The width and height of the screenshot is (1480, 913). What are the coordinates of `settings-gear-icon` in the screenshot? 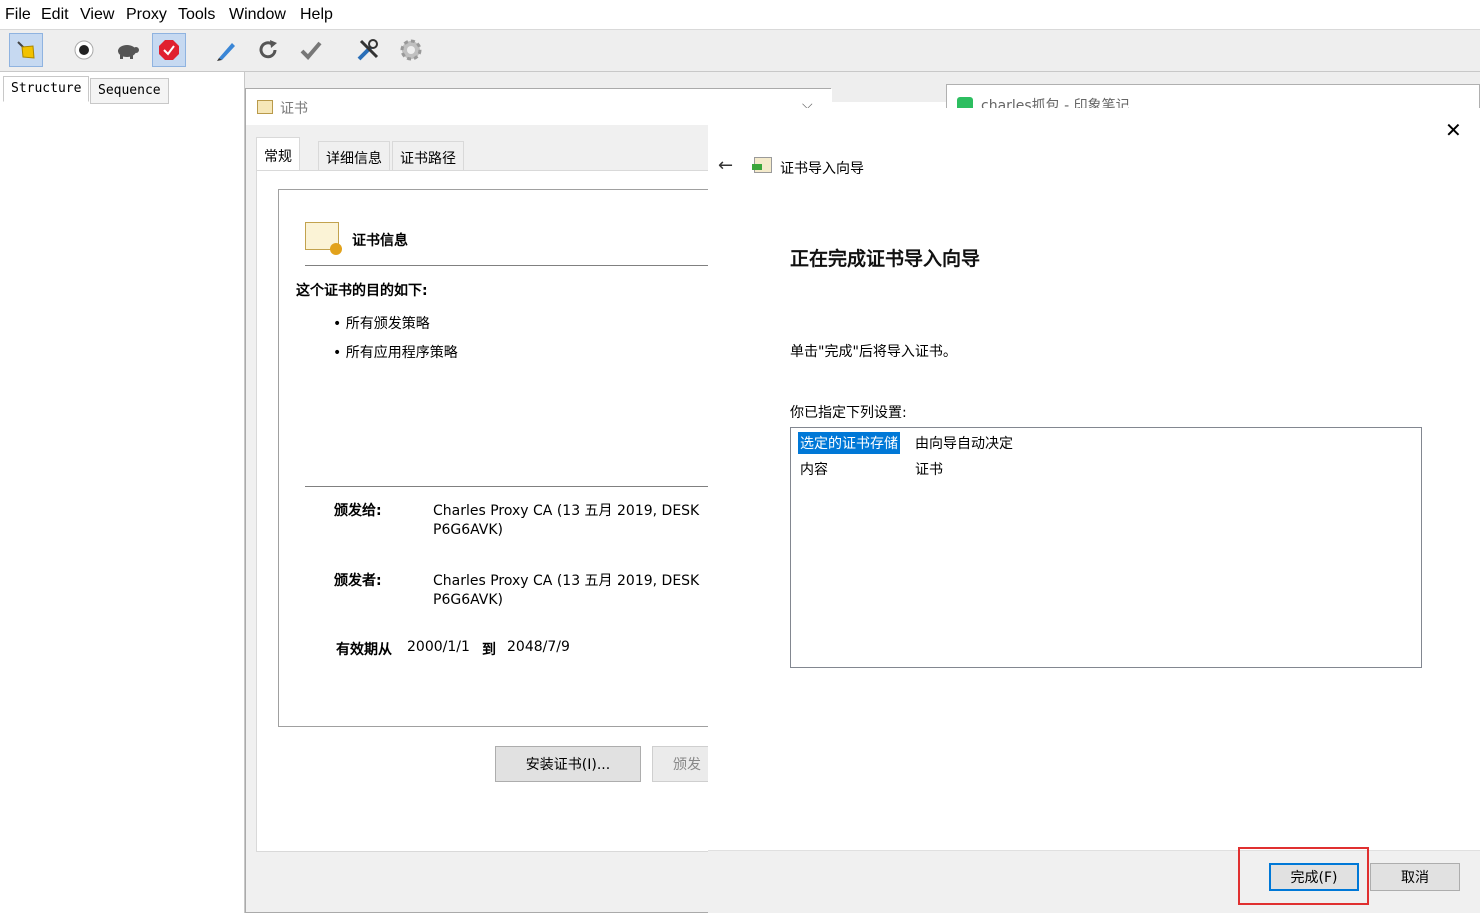 It's located at (411, 50).